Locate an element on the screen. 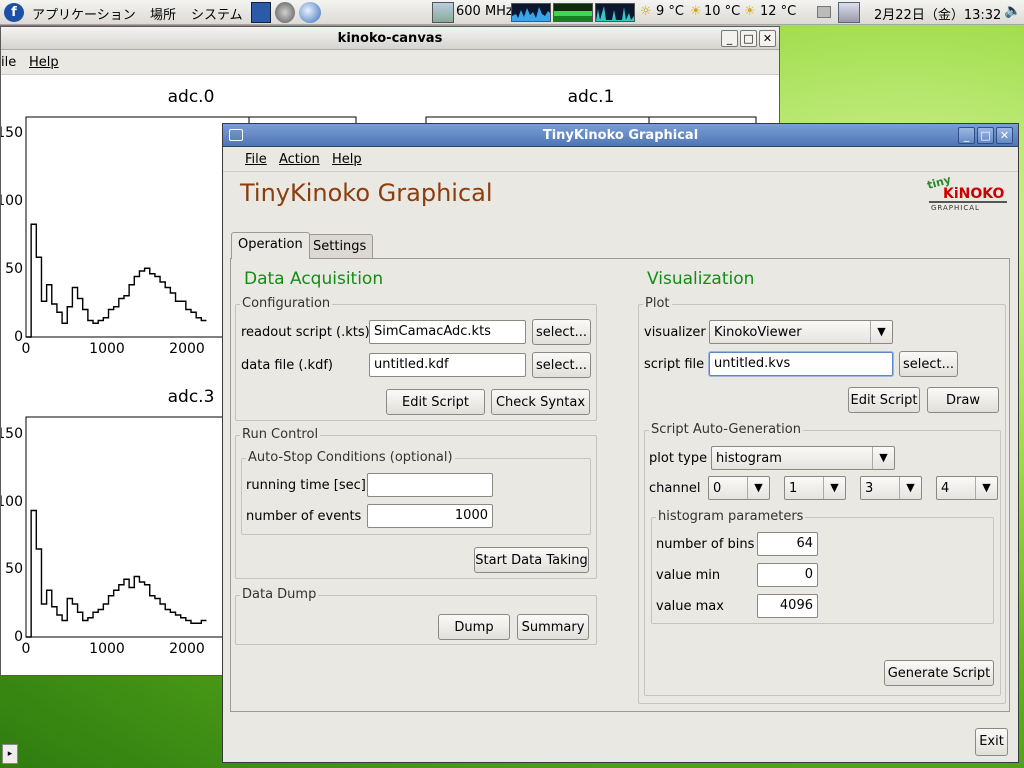 The width and height of the screenshot is (1024, 768). data-file-field: untitled.kdf is located at coordinates (447, 365).